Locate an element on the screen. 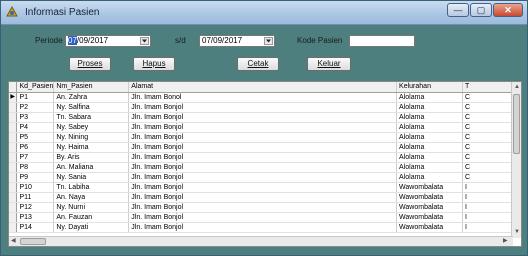 Image resolution: width=528 pixels, height=256 pixels. keluar-button: Keluar is located at coordinates (329, 64).